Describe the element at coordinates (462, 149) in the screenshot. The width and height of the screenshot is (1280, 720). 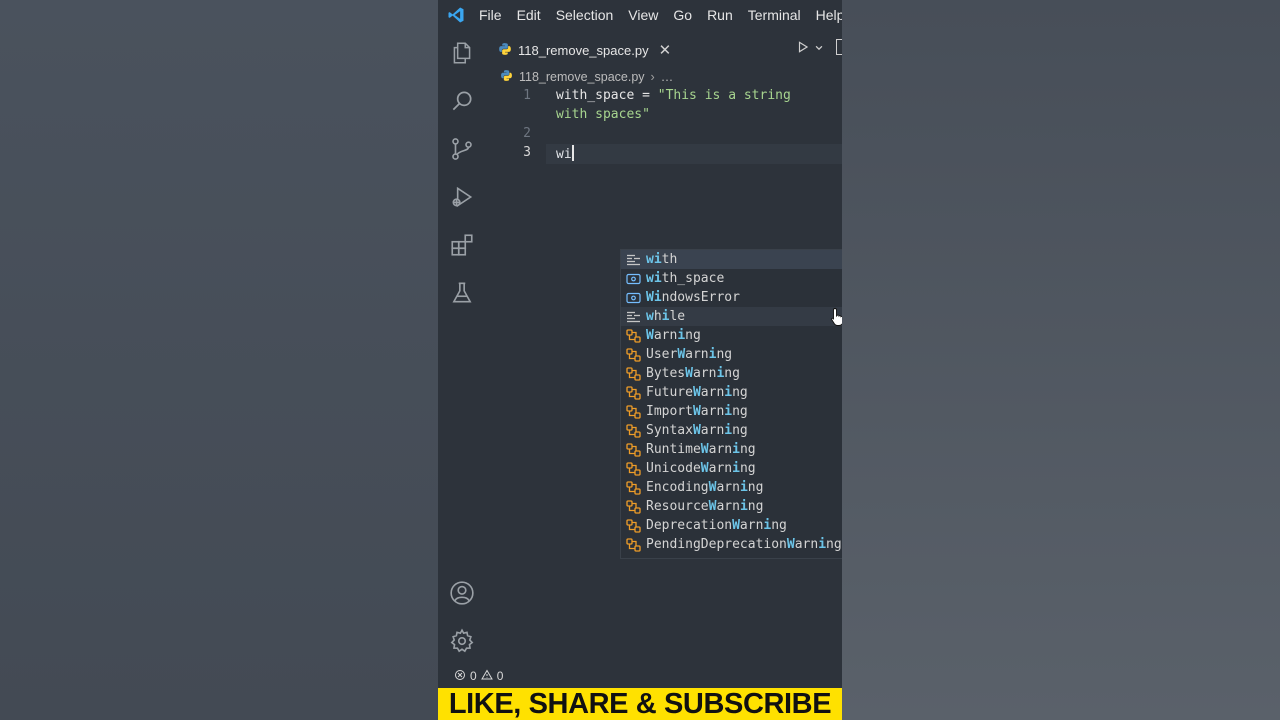
I see `source-control-icon` at that location.